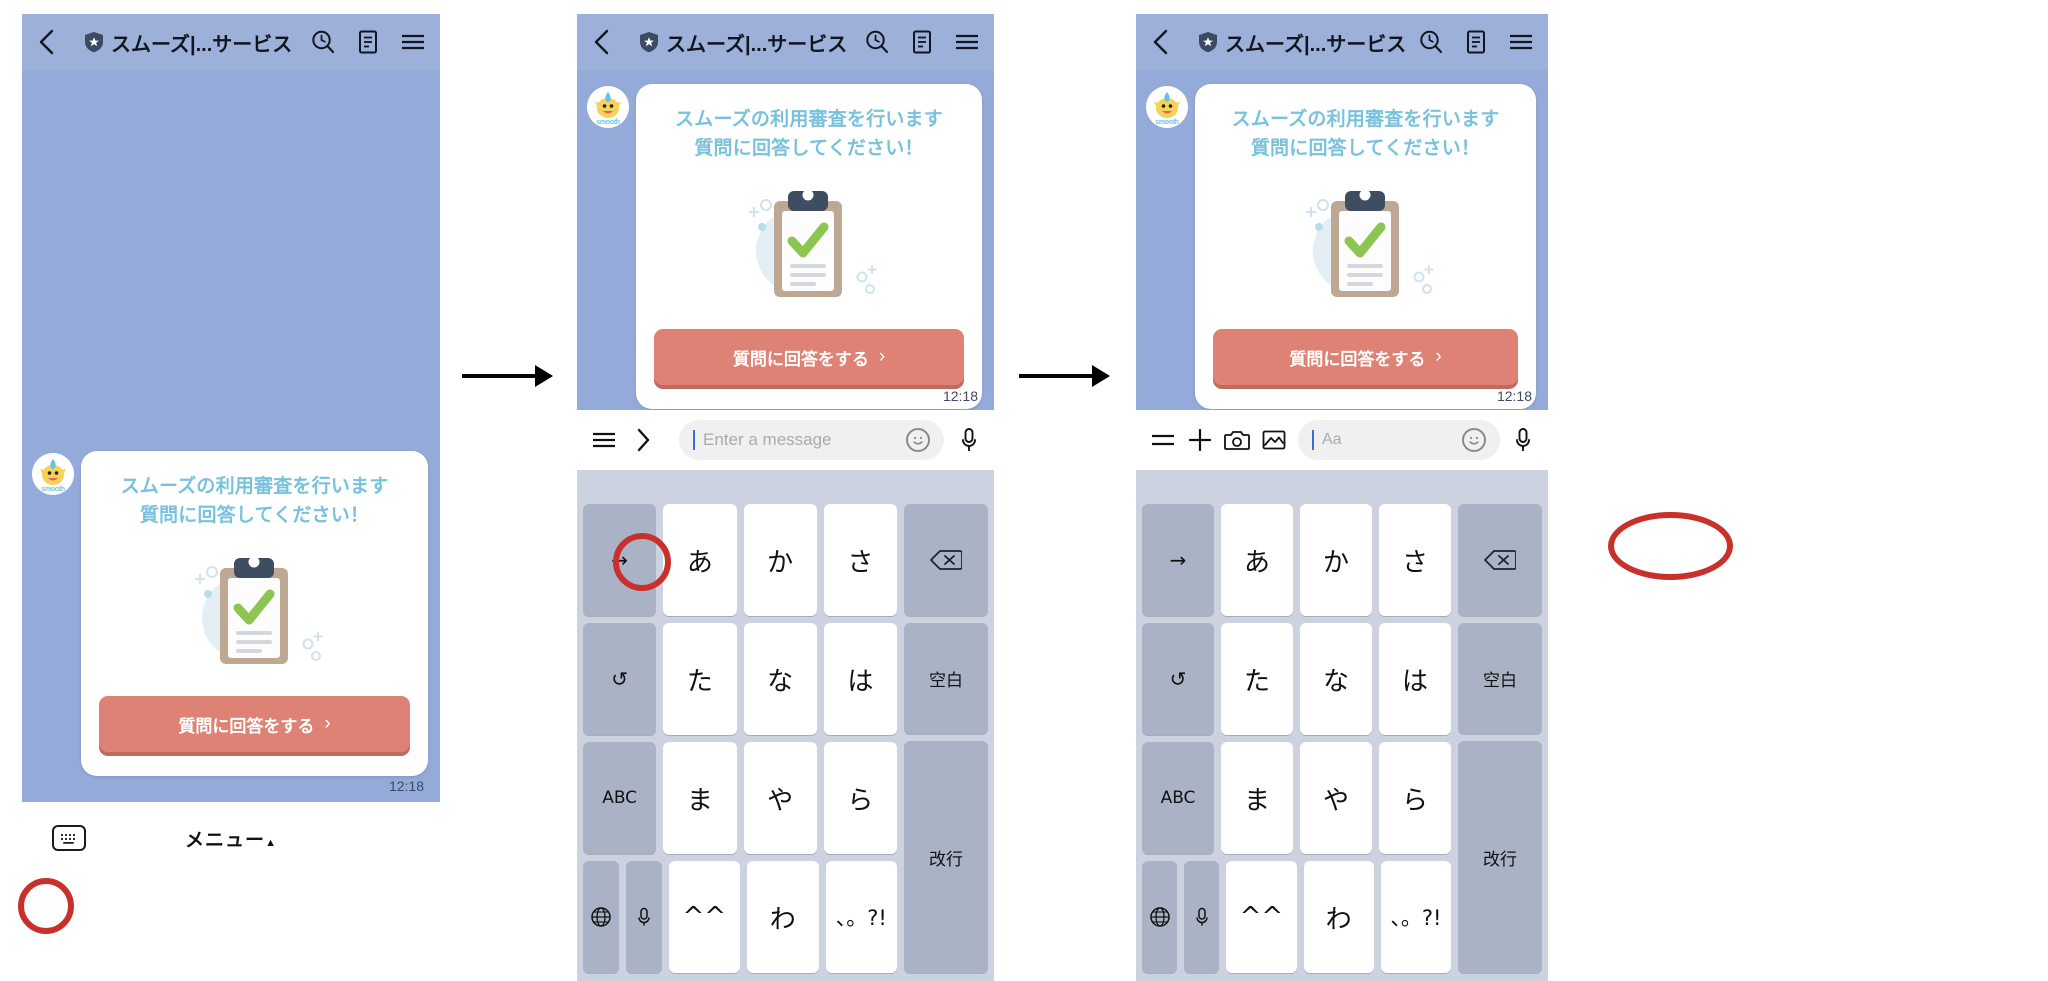 The image size is (2048, 981). Describe the element at coordinates (1399, 440) in the screenshot. I see `message-input-field: Aa` at that location.